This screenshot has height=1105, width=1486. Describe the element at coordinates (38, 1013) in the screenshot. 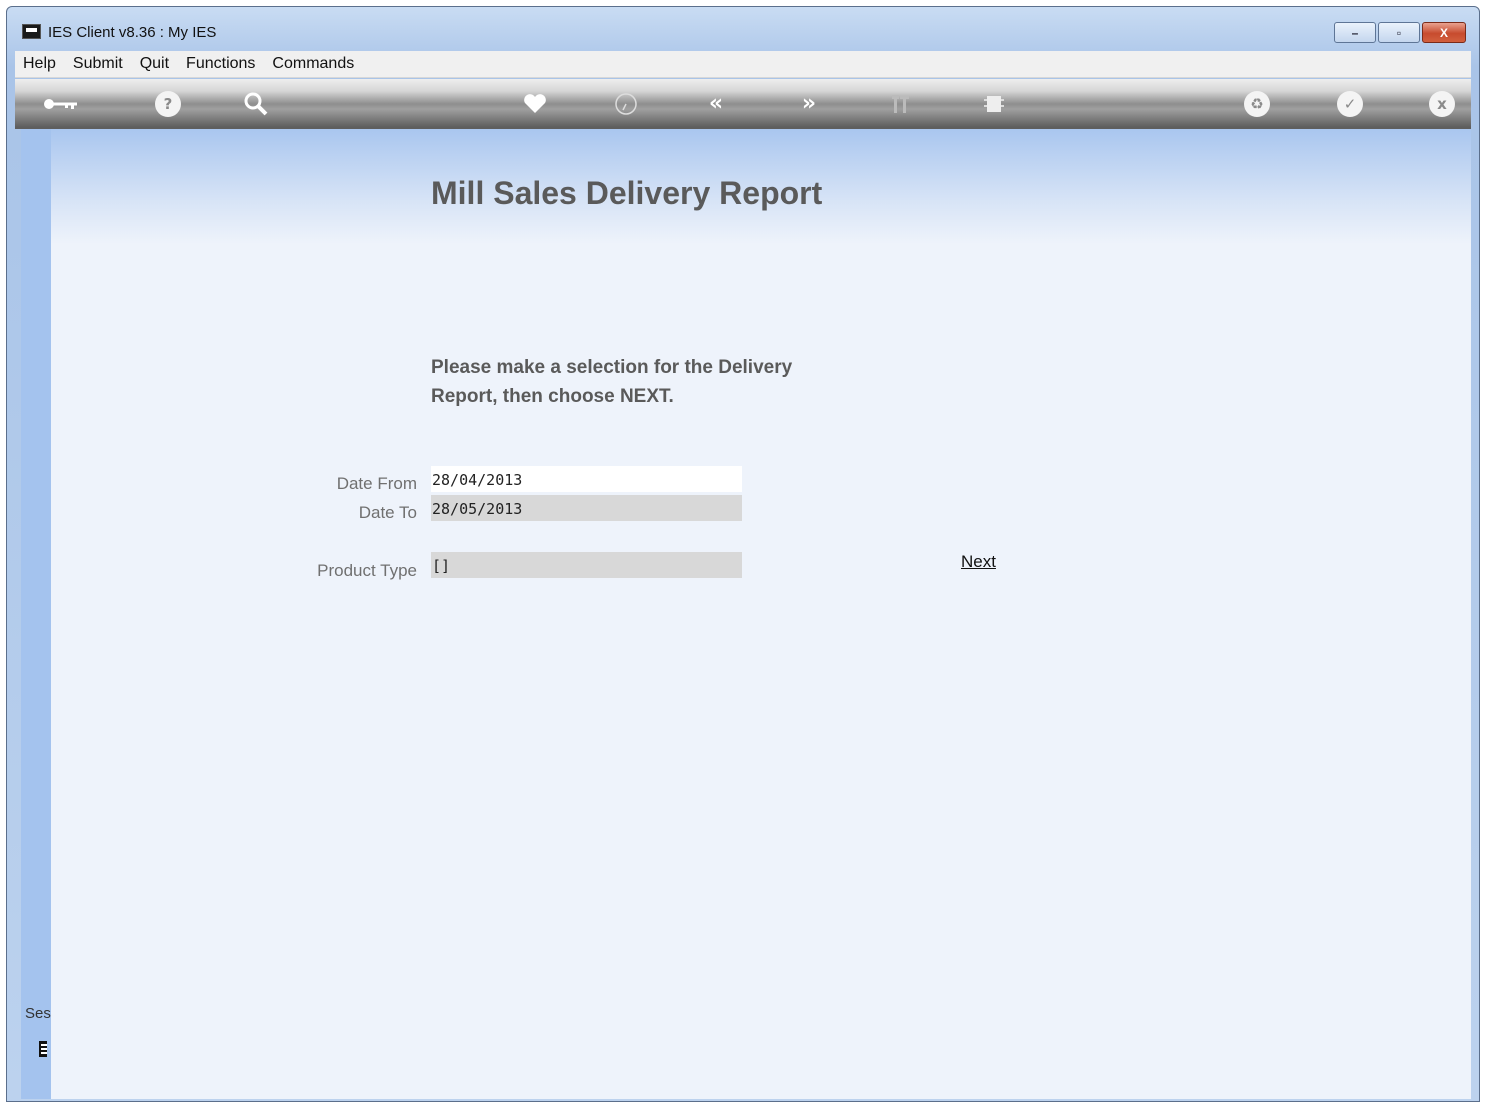

I see `session-panel-label: Ses` at that location.